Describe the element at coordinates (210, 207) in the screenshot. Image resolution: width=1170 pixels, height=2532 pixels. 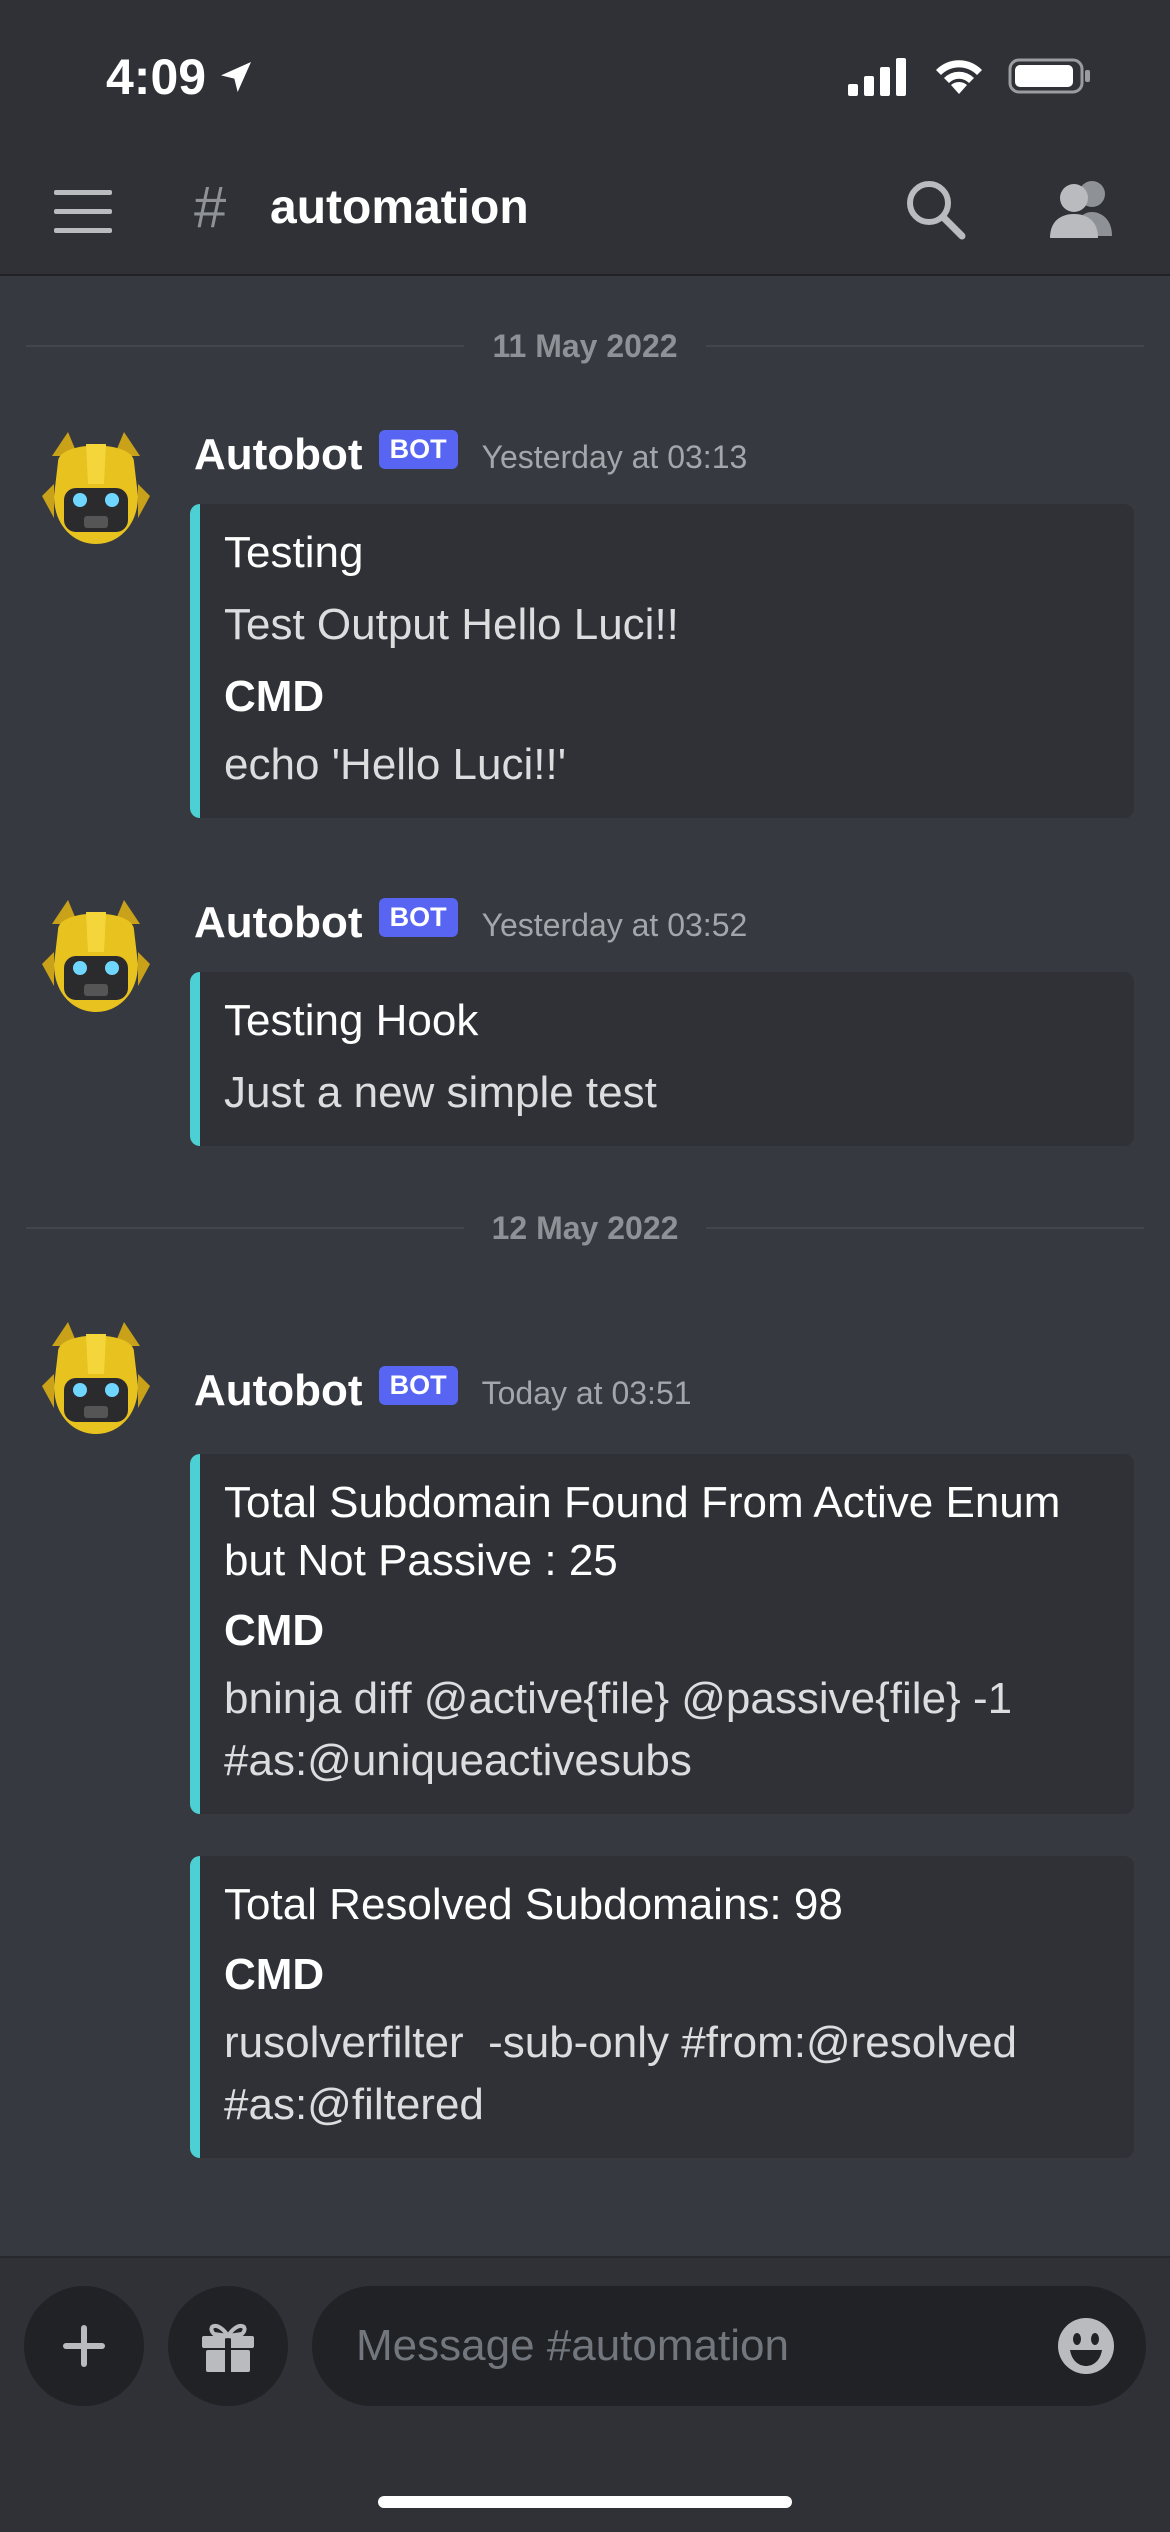
I see `channel-hash-icon: #` at that location.